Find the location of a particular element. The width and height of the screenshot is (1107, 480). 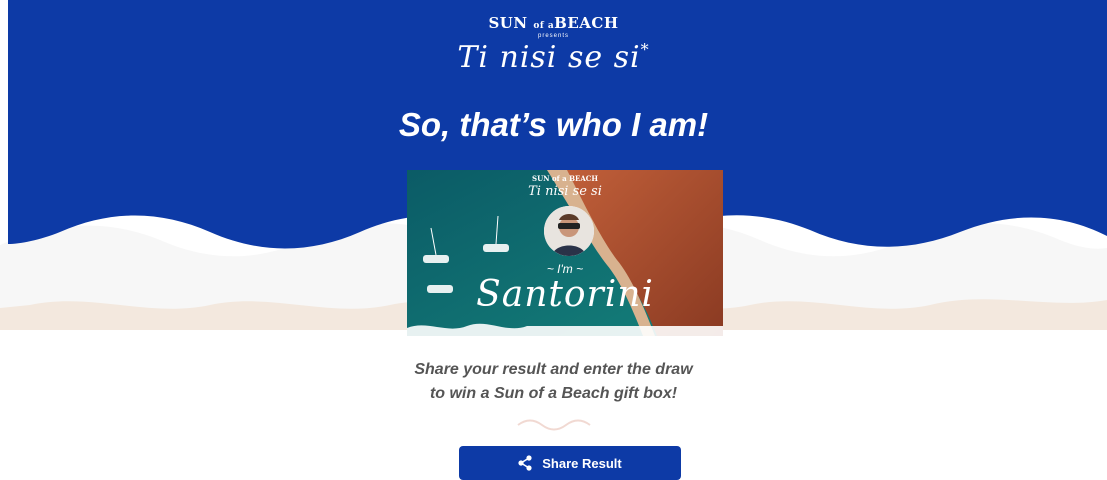

share-icon is located at coordinates (525, 463).